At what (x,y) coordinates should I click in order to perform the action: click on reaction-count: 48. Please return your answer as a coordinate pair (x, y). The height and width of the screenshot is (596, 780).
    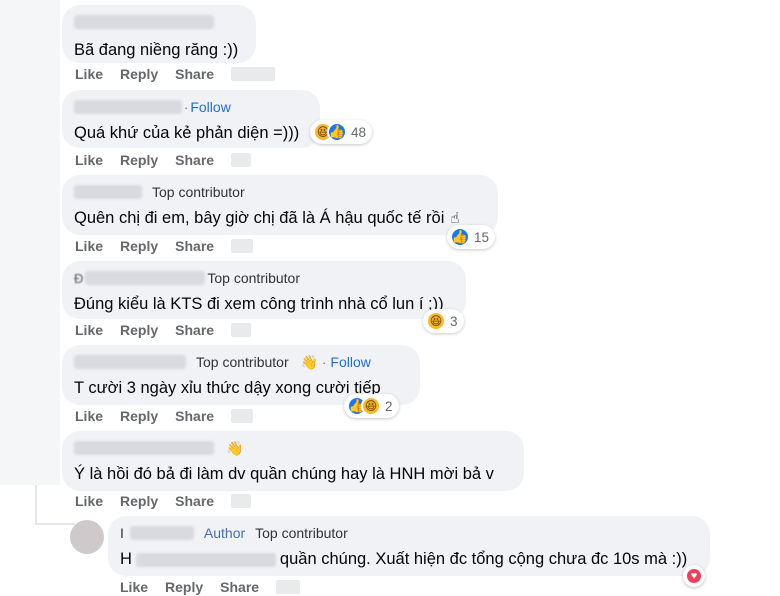
    Looking at the image, I should click on (359, 132).